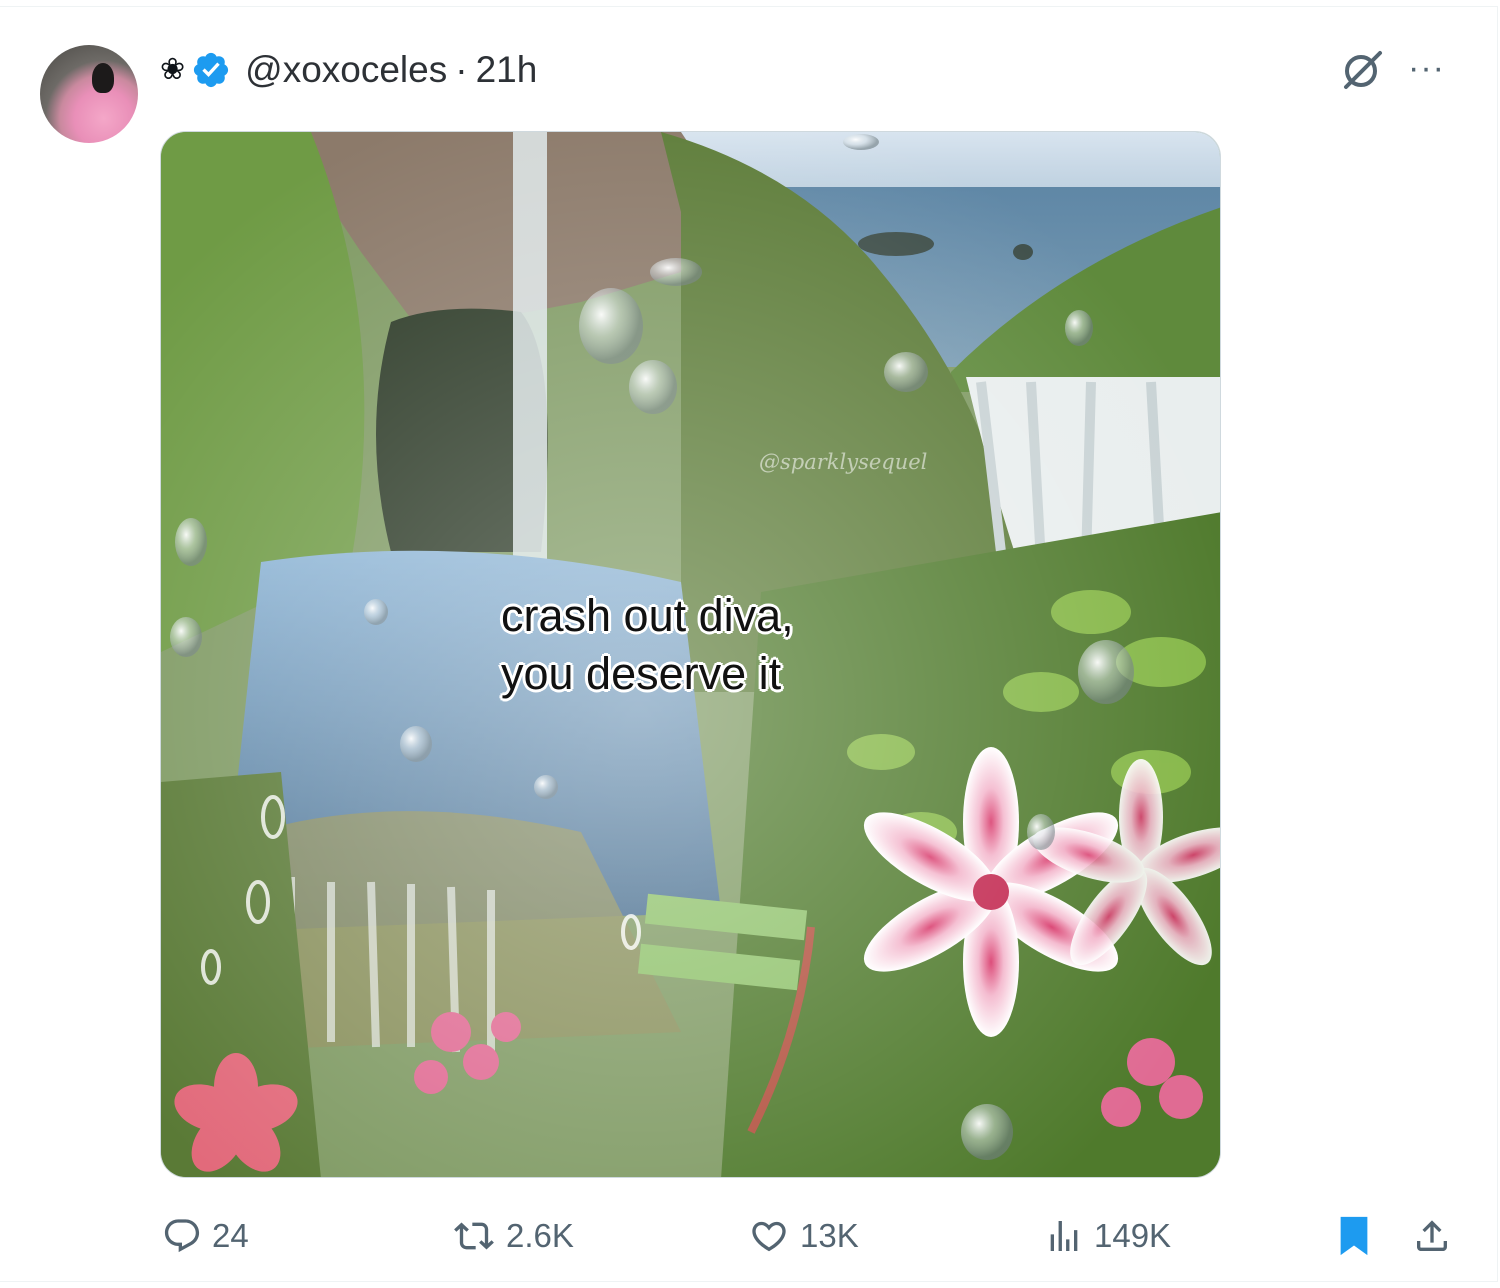 The width and height of the screenshot is (1500, 1288). I want to click on bookmark-icon, so click(1354, 1236).